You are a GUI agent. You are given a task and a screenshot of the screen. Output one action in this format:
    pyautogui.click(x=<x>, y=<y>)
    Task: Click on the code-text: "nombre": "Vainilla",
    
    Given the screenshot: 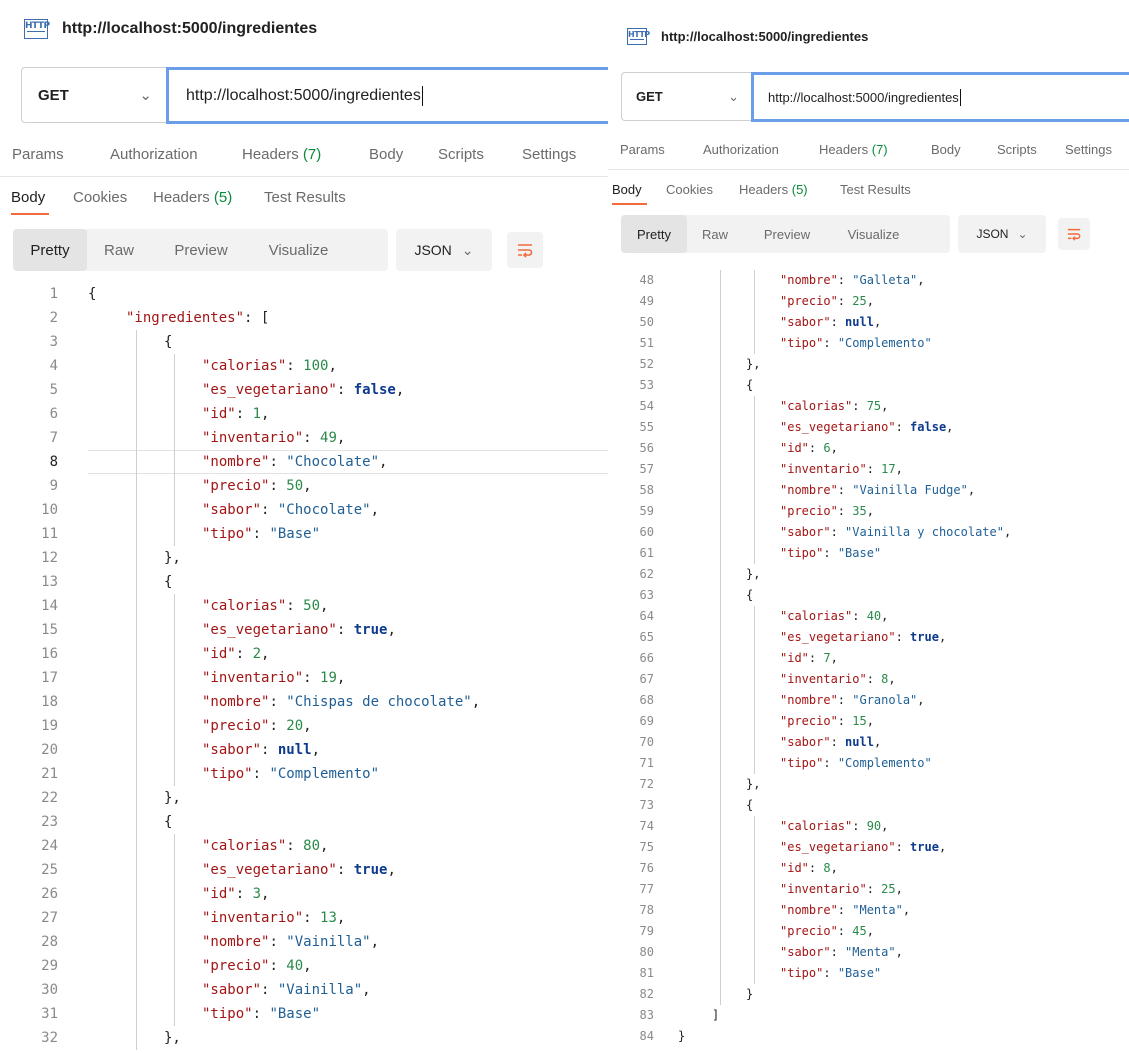 What is the action you would take?
    pyautogui.click(x=290, y=942)
    